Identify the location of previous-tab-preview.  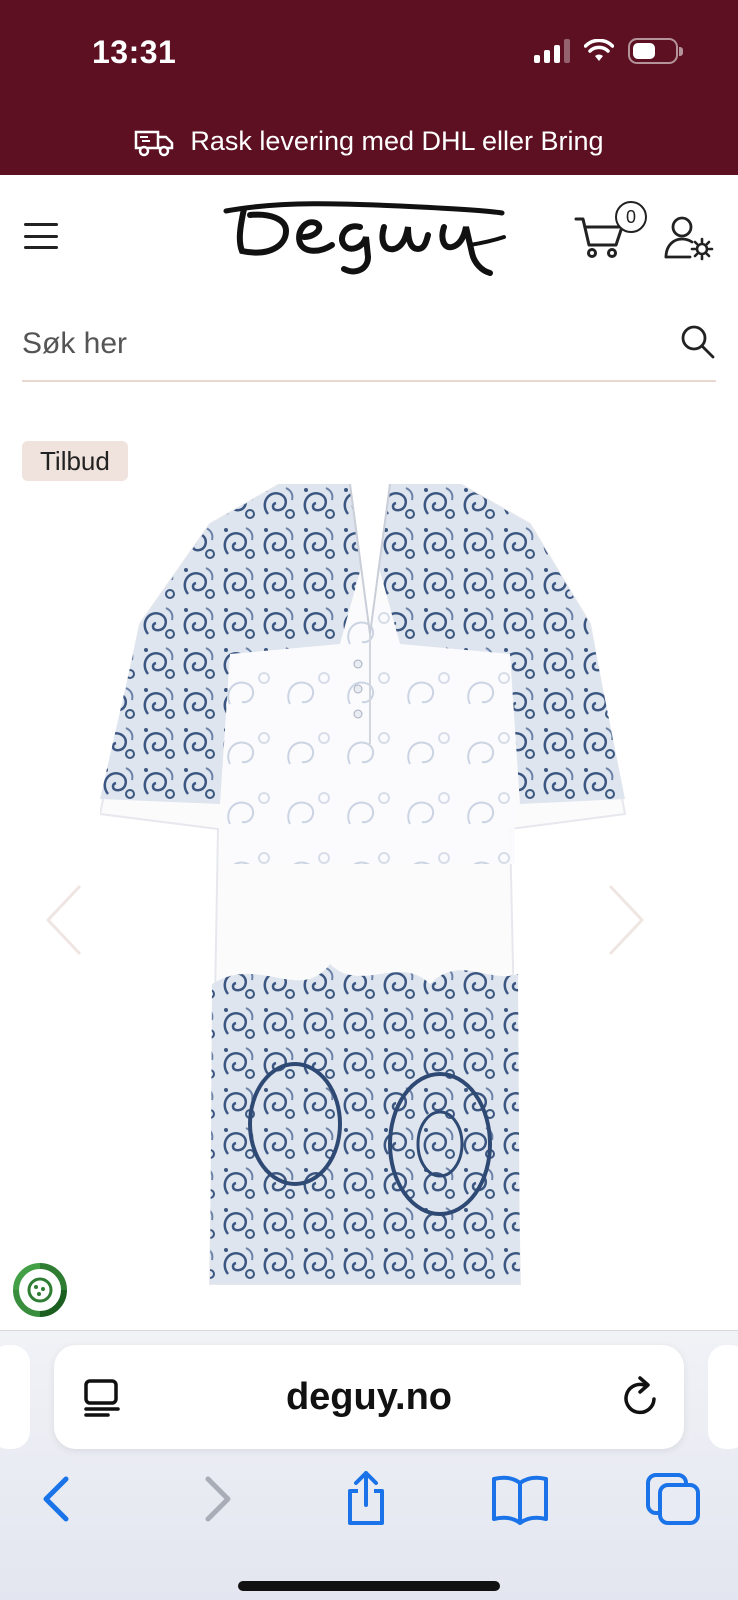
(15, 1397).